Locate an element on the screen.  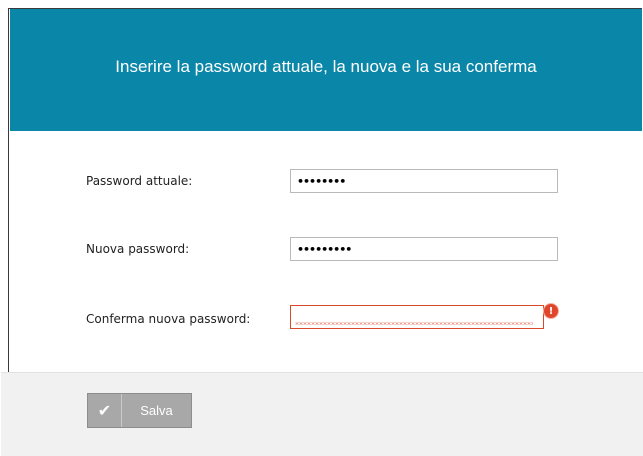
checkmark-icon: ✔ is located at coordinates (105, 410).